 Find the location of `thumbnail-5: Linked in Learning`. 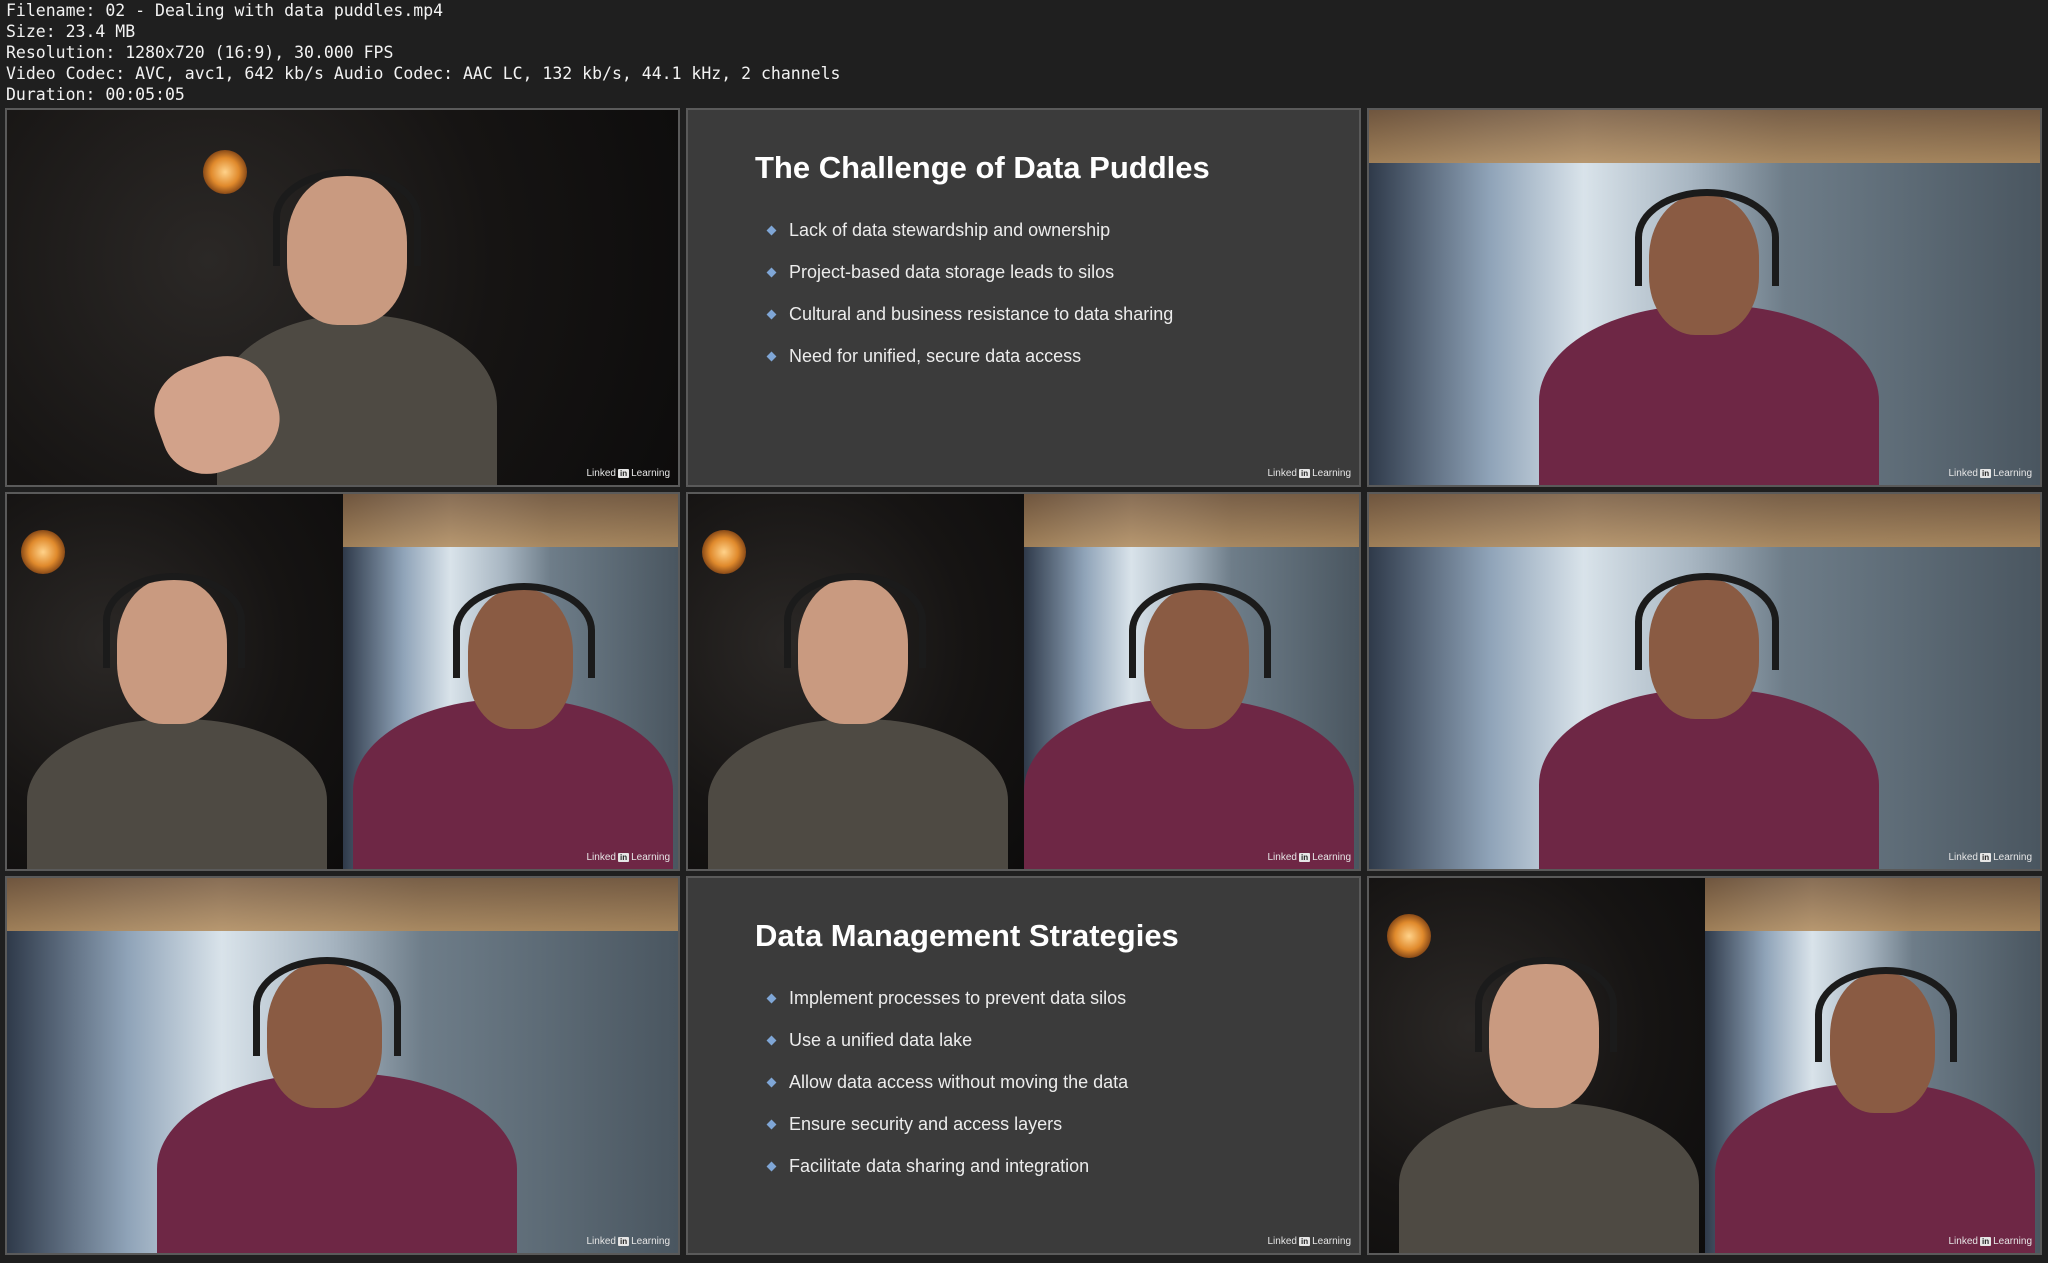

thumbnail-5: Linked in Learning is located at coordinates (1023, 681).